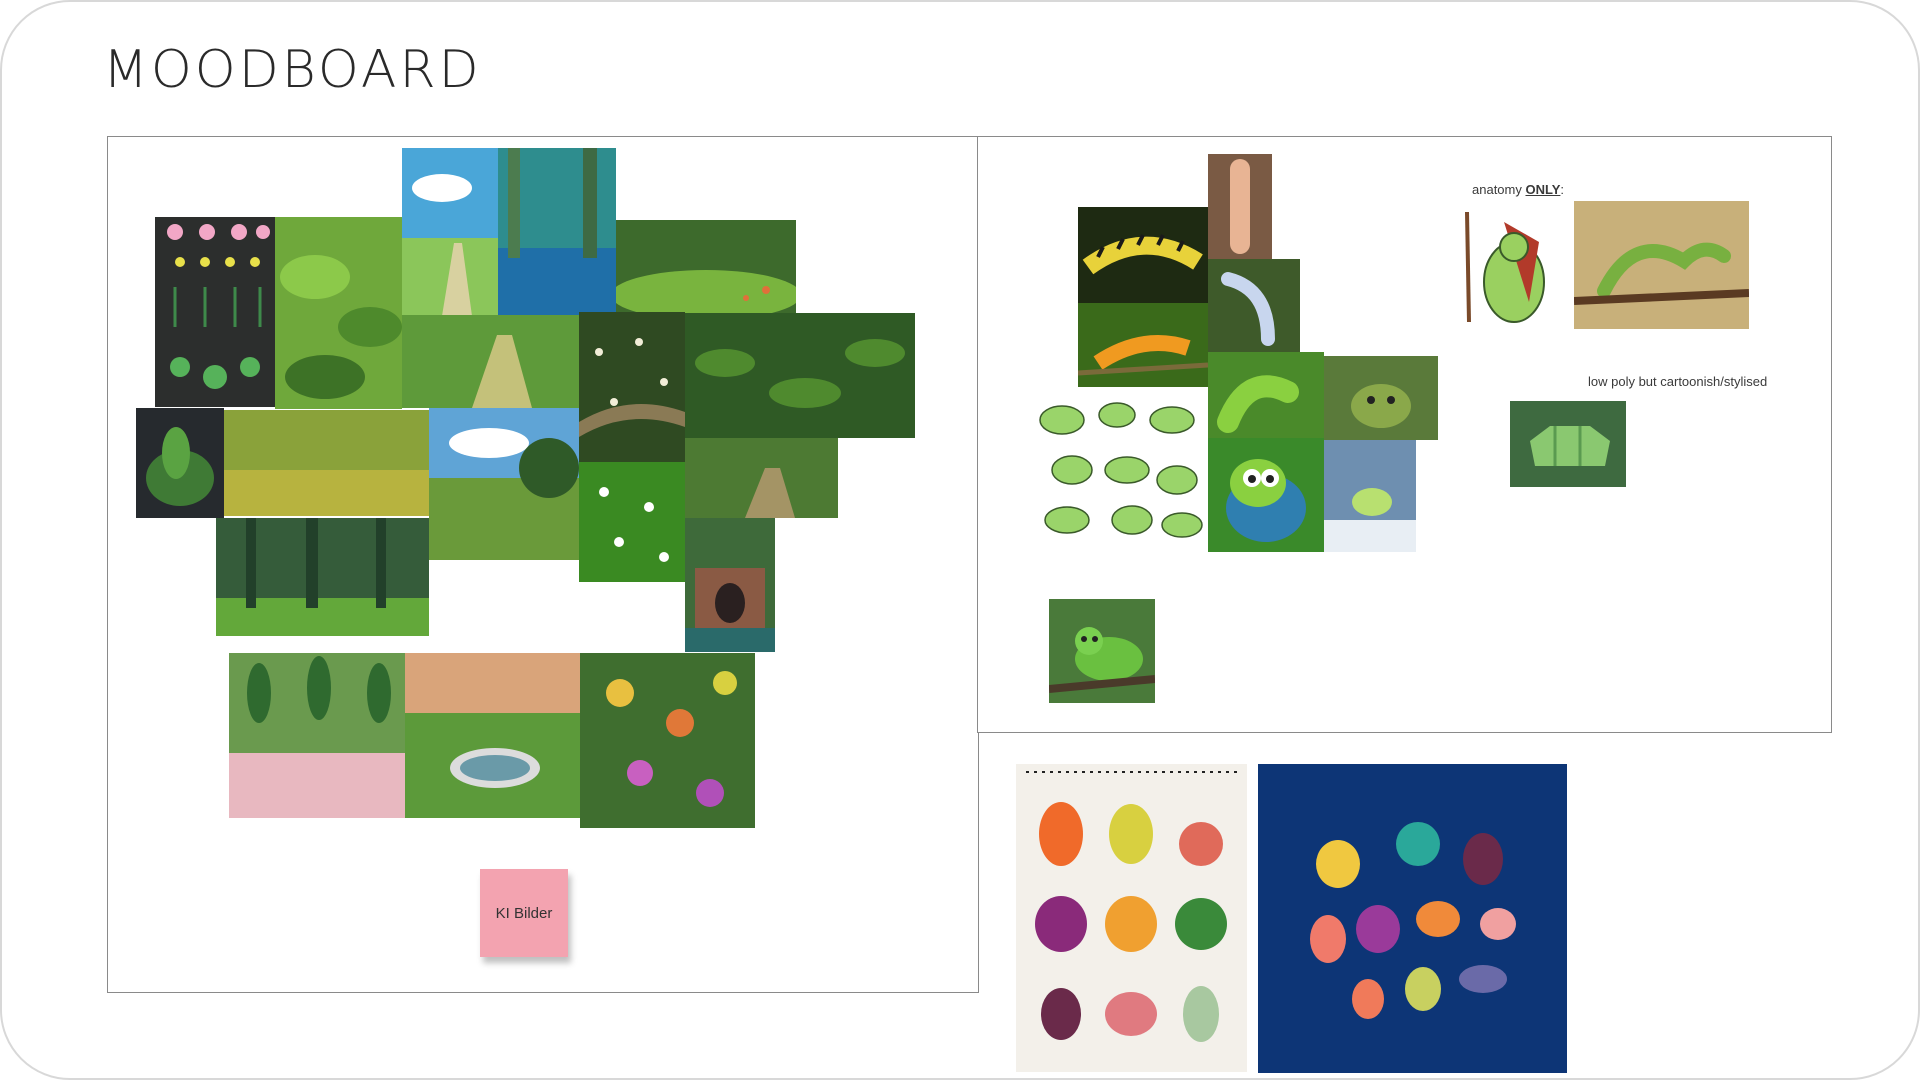 The height and width of the screenshot is (1080, 1920). I want to click on forest-path-image, so click(490, 361).